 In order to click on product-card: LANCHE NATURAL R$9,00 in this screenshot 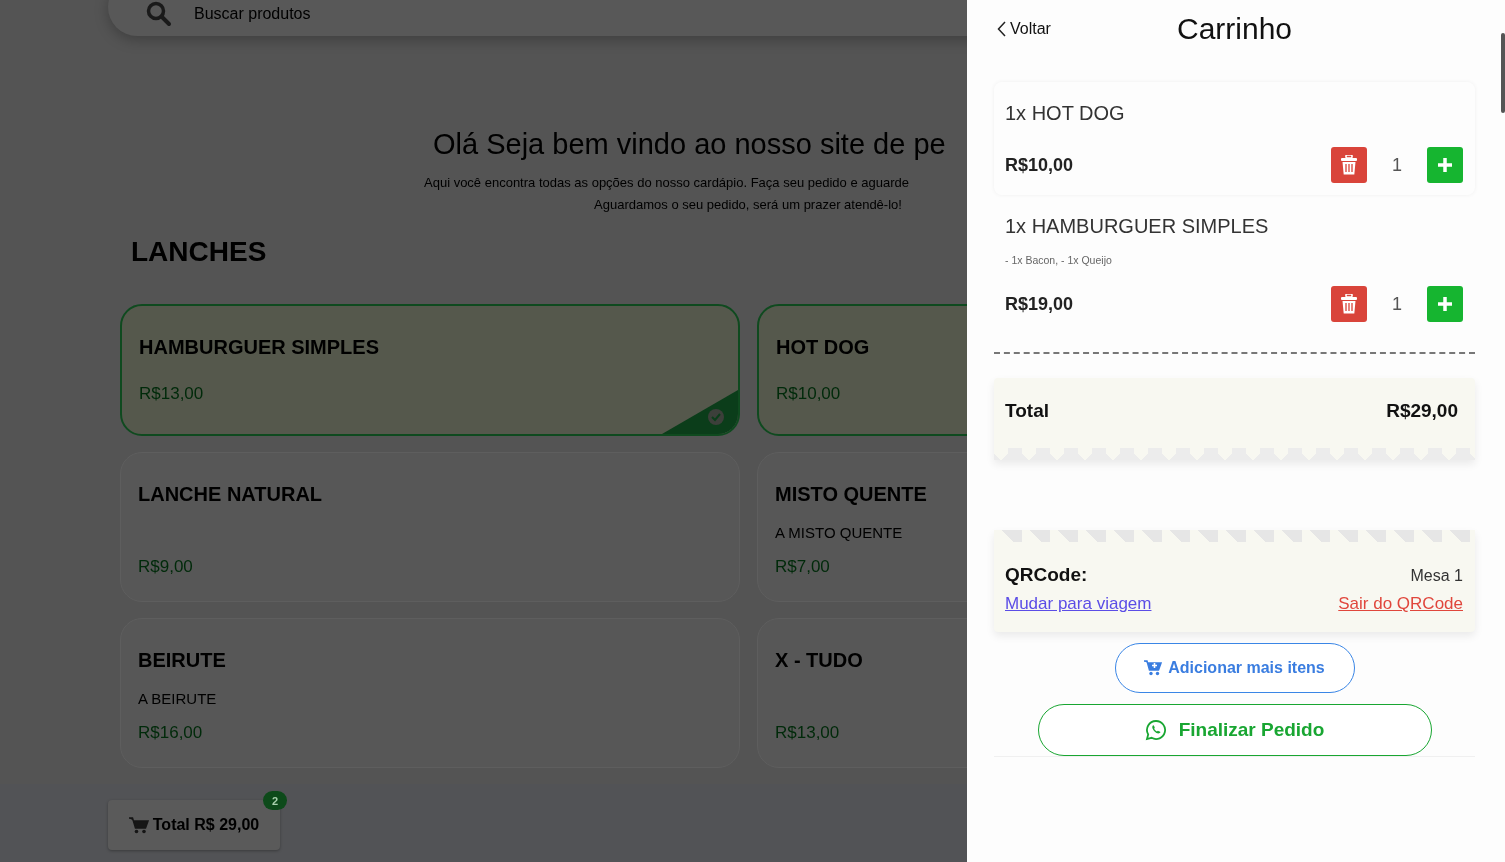, I will do `click(430, 527)`.